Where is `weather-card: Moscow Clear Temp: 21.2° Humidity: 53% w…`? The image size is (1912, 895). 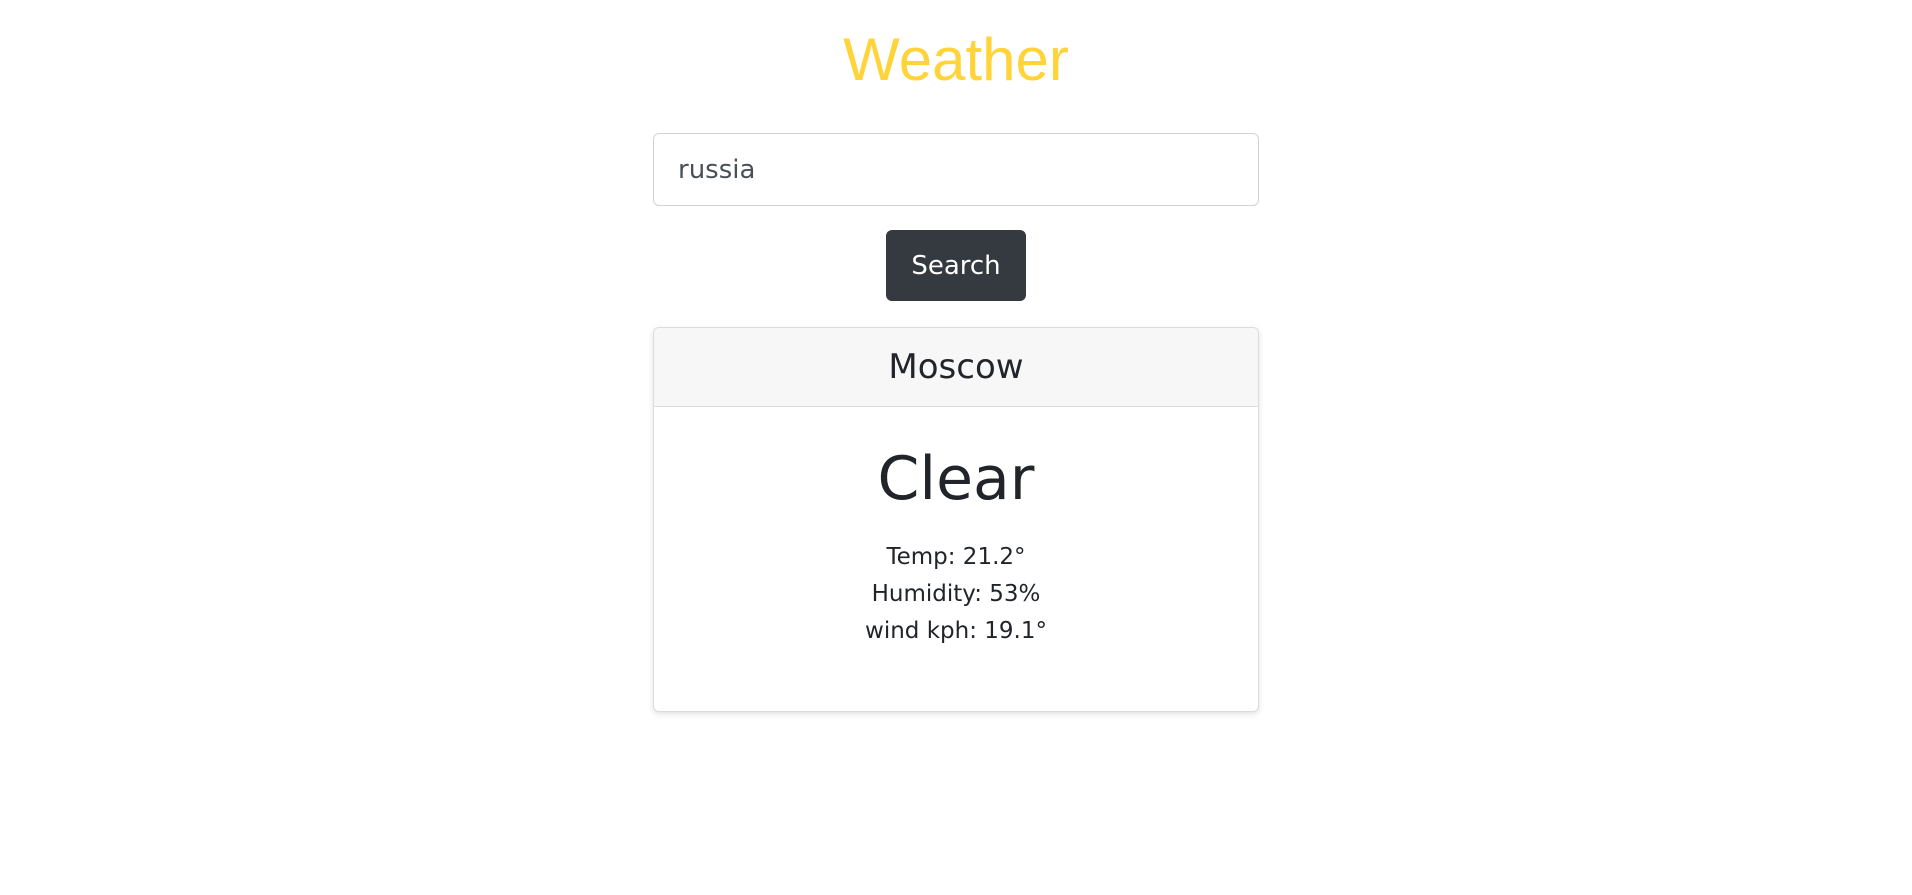
weather-card: Moscow Clear Temp: 21.2° Humidity: 53% w… is located at coordinates (956, 519).